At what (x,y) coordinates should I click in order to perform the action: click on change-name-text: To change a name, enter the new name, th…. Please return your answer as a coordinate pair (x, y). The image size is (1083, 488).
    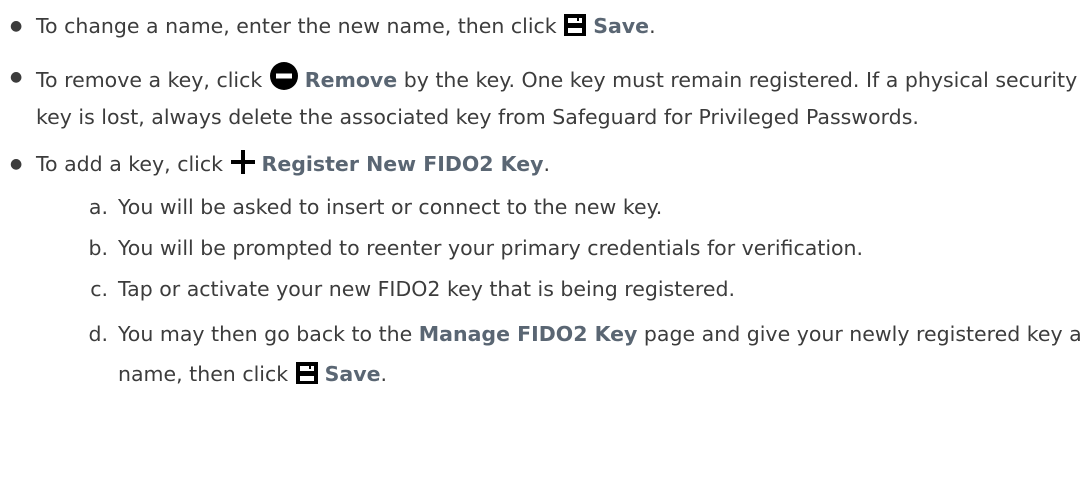
    Looking at the image, I should click on (300, 26).